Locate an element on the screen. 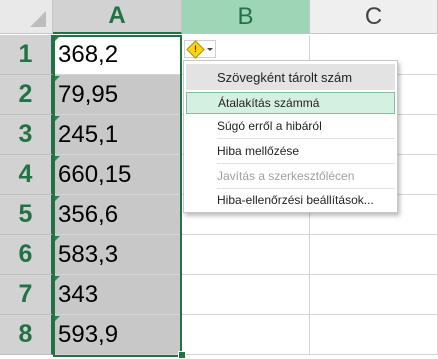  menu-item-edit-in-formula-bar: Javítás a szerkesztőlécen is located at coordinates (286, 176).